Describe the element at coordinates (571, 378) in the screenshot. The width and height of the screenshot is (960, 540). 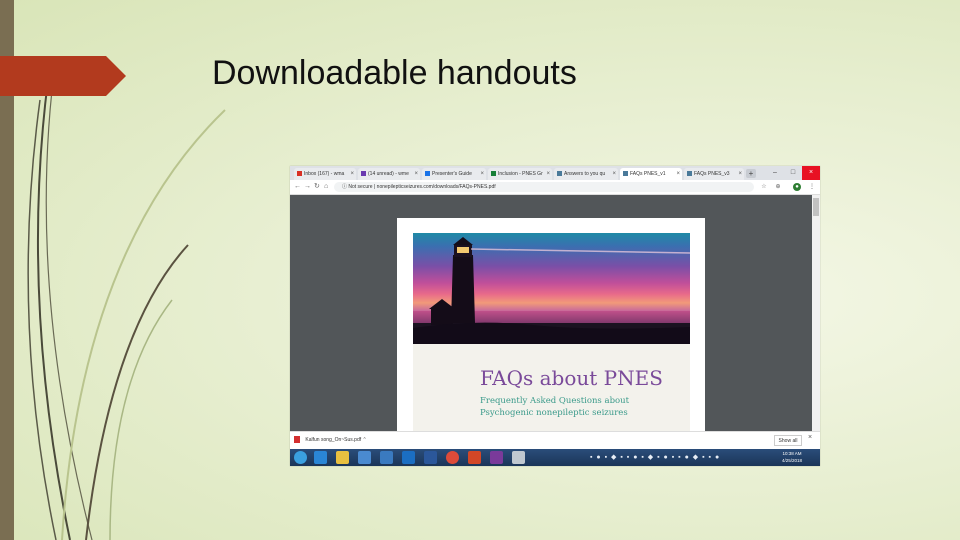
I see `pdf-title: FAQs about PNES` at that location.